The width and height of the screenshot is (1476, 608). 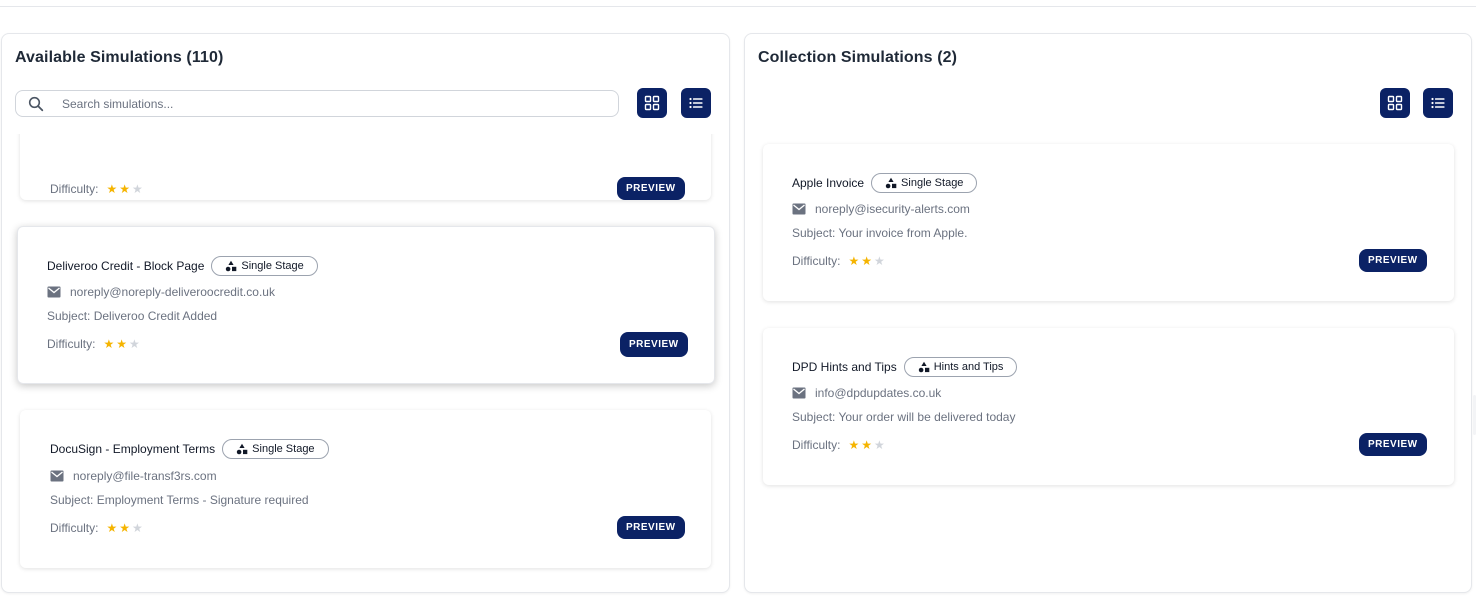 What do you see at coordinates (858, 57) in the screenshot?
I see `collection-simulations-title: Collection Simulations (2)` at bounding box center [858, 57].